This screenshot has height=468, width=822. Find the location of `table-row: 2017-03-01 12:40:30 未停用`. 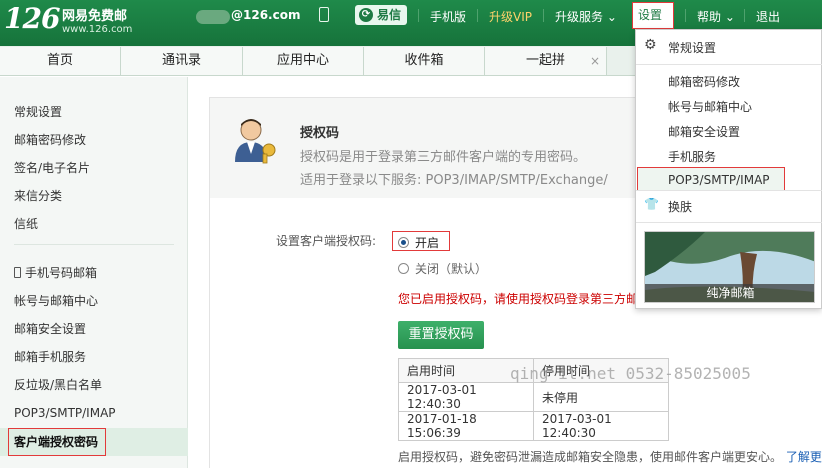

table-row: 2017-03-01 12:40:30 未停用 is located at coordinates (533, 397).